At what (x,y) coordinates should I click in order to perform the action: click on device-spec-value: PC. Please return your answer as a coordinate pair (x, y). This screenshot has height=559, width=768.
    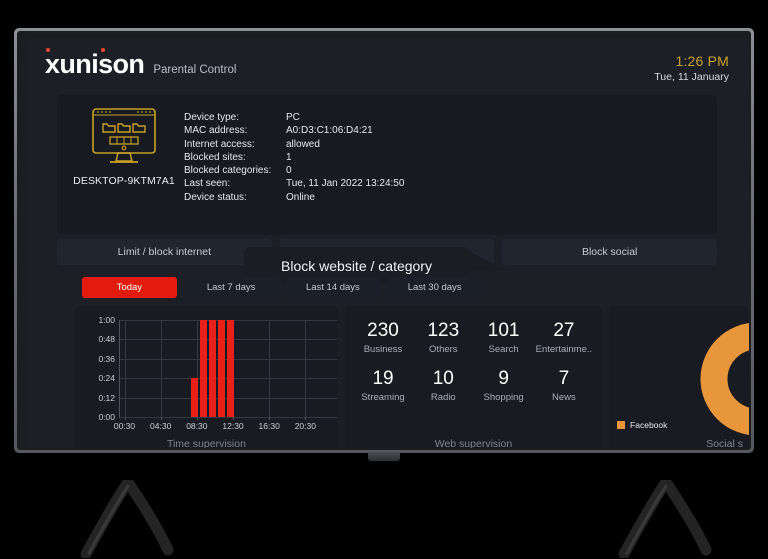
    Looking at the image, I should click on (293, 117).